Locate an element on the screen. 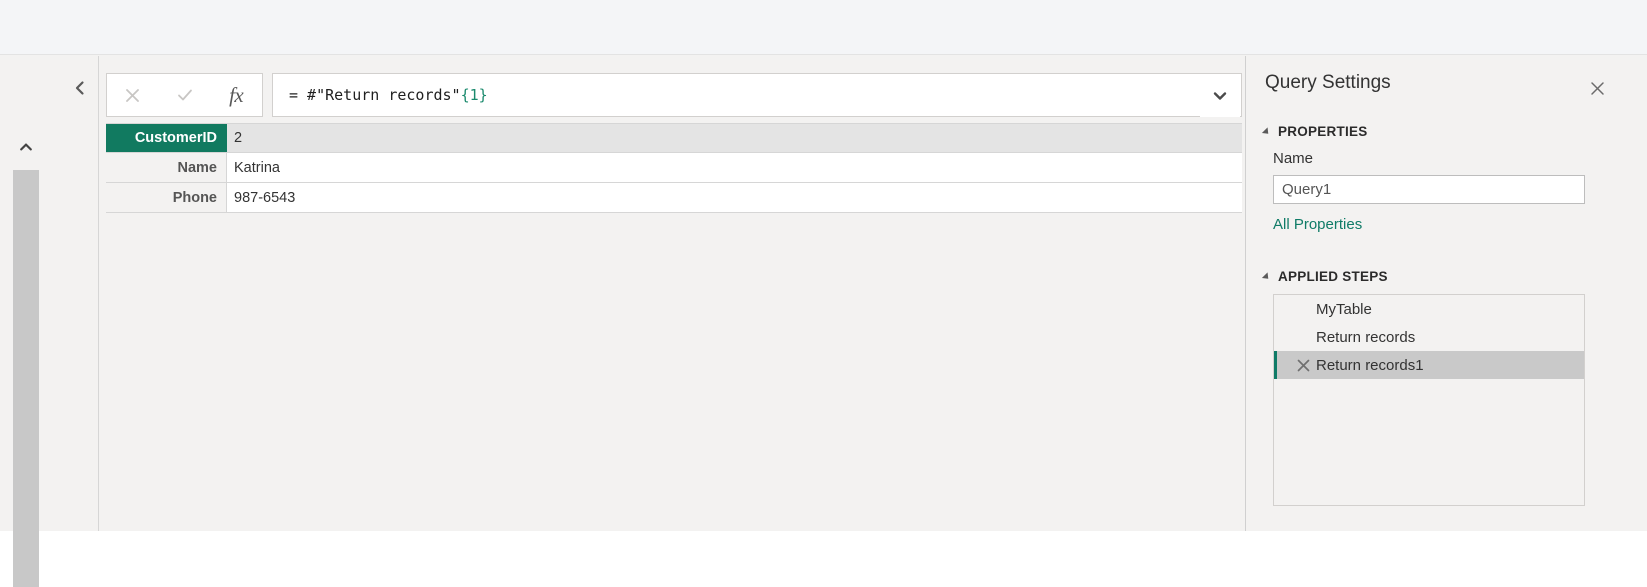  formula-index: {1} is located at coordinates (474, 95).